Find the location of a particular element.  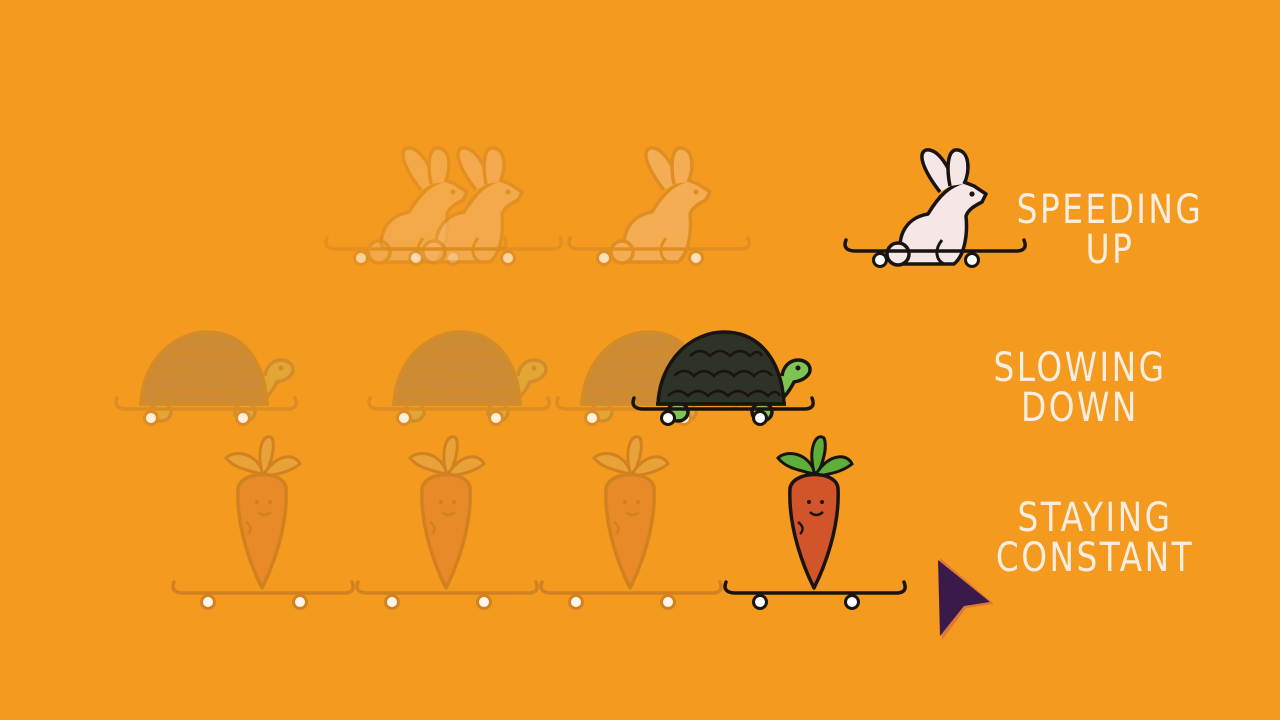

label-speeding-up: SPEEDING UP is located at coordinates (1110, 230).